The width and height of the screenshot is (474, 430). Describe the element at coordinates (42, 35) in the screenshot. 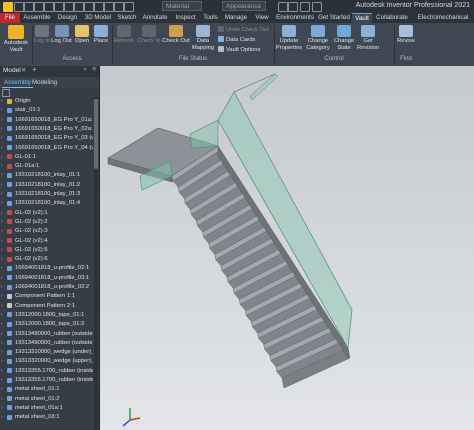

I see `log-in-button: Log In` at that location.